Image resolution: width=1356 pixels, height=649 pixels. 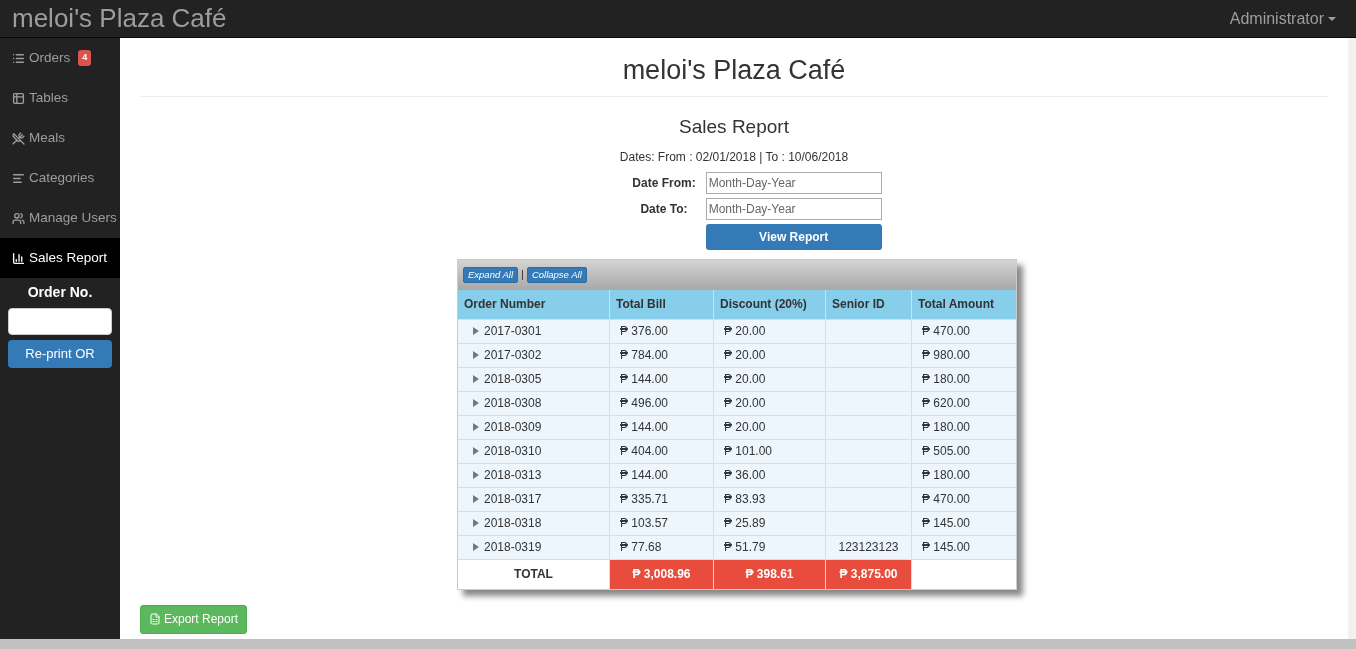 What do you see at coordinates (18, 138) in the screenshot?
I see `utensils-icon` at bounding box center [18, 138].